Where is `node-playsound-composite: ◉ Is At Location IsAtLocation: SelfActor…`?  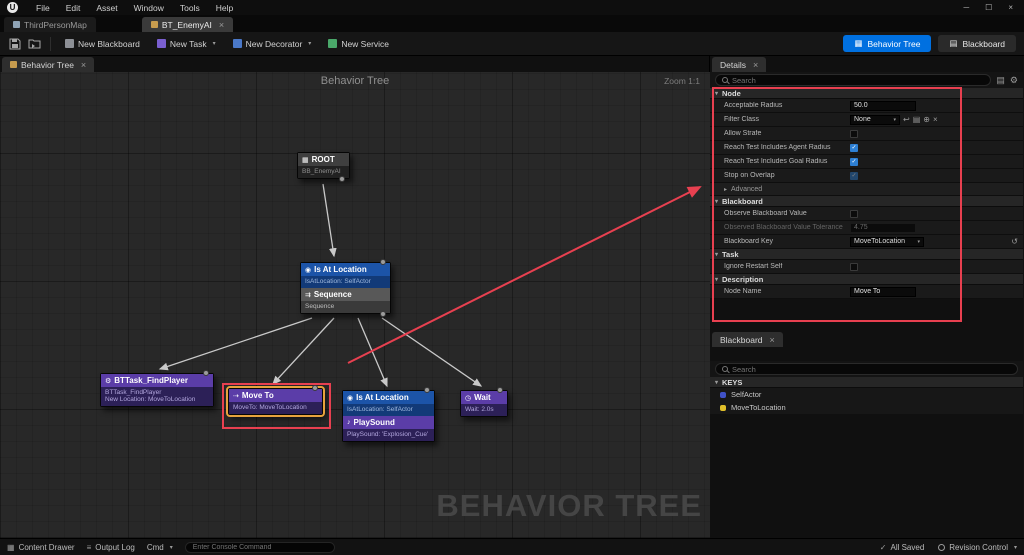
node-playsound-composite: ◉ Is At Location IsAtLocation: SelfActor… is located at coordinates (388, 414).